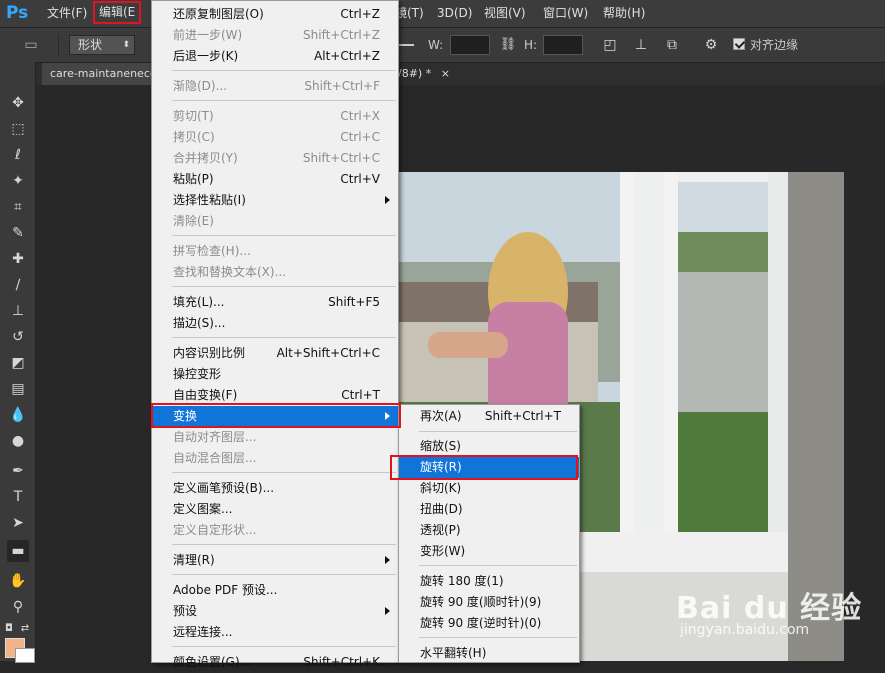  Describe the element at coordinates (275, 86) in the screenshot. I see `edit_menu-item: 渐隐(D)... Shift+Ctrl+F` at that location.